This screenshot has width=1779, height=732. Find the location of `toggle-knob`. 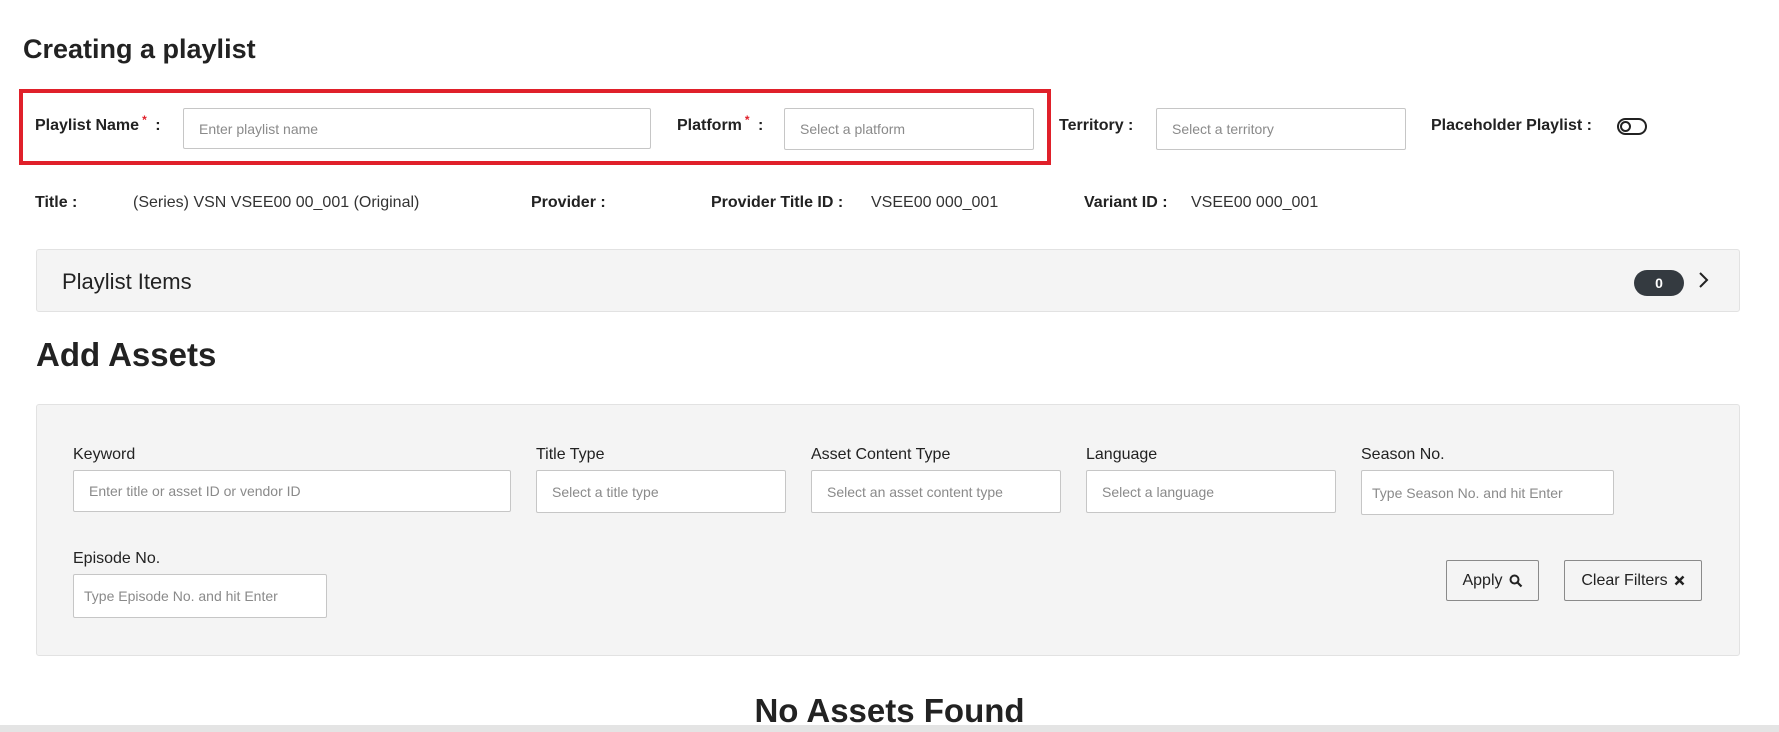

toggle-knob is located at coordinates (1625, 126).